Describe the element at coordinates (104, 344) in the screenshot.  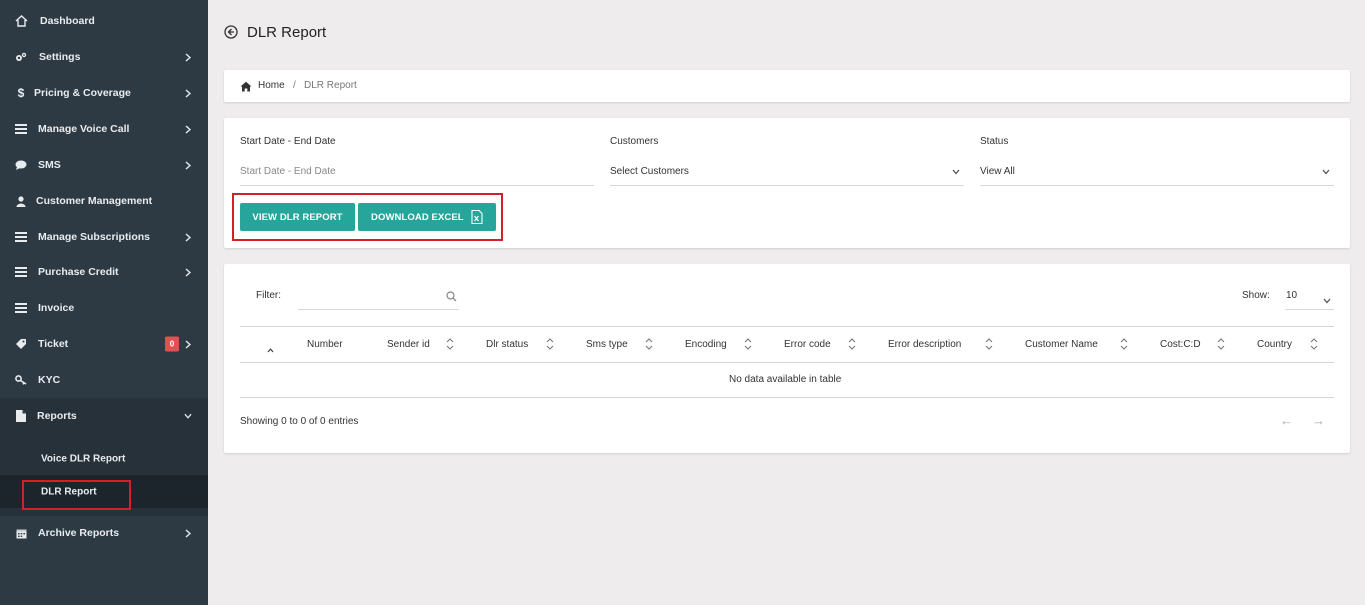
I see `sidebar-item-ticket: Ticket 0` at that location.